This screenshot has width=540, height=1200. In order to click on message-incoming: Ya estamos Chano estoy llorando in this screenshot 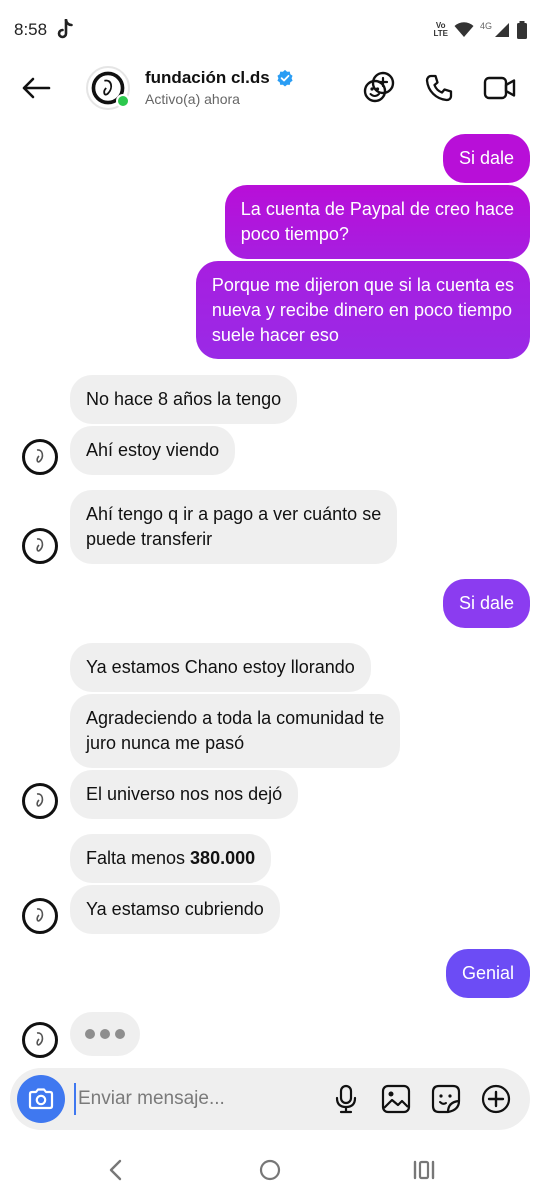, I will do `click(220, 667)`.